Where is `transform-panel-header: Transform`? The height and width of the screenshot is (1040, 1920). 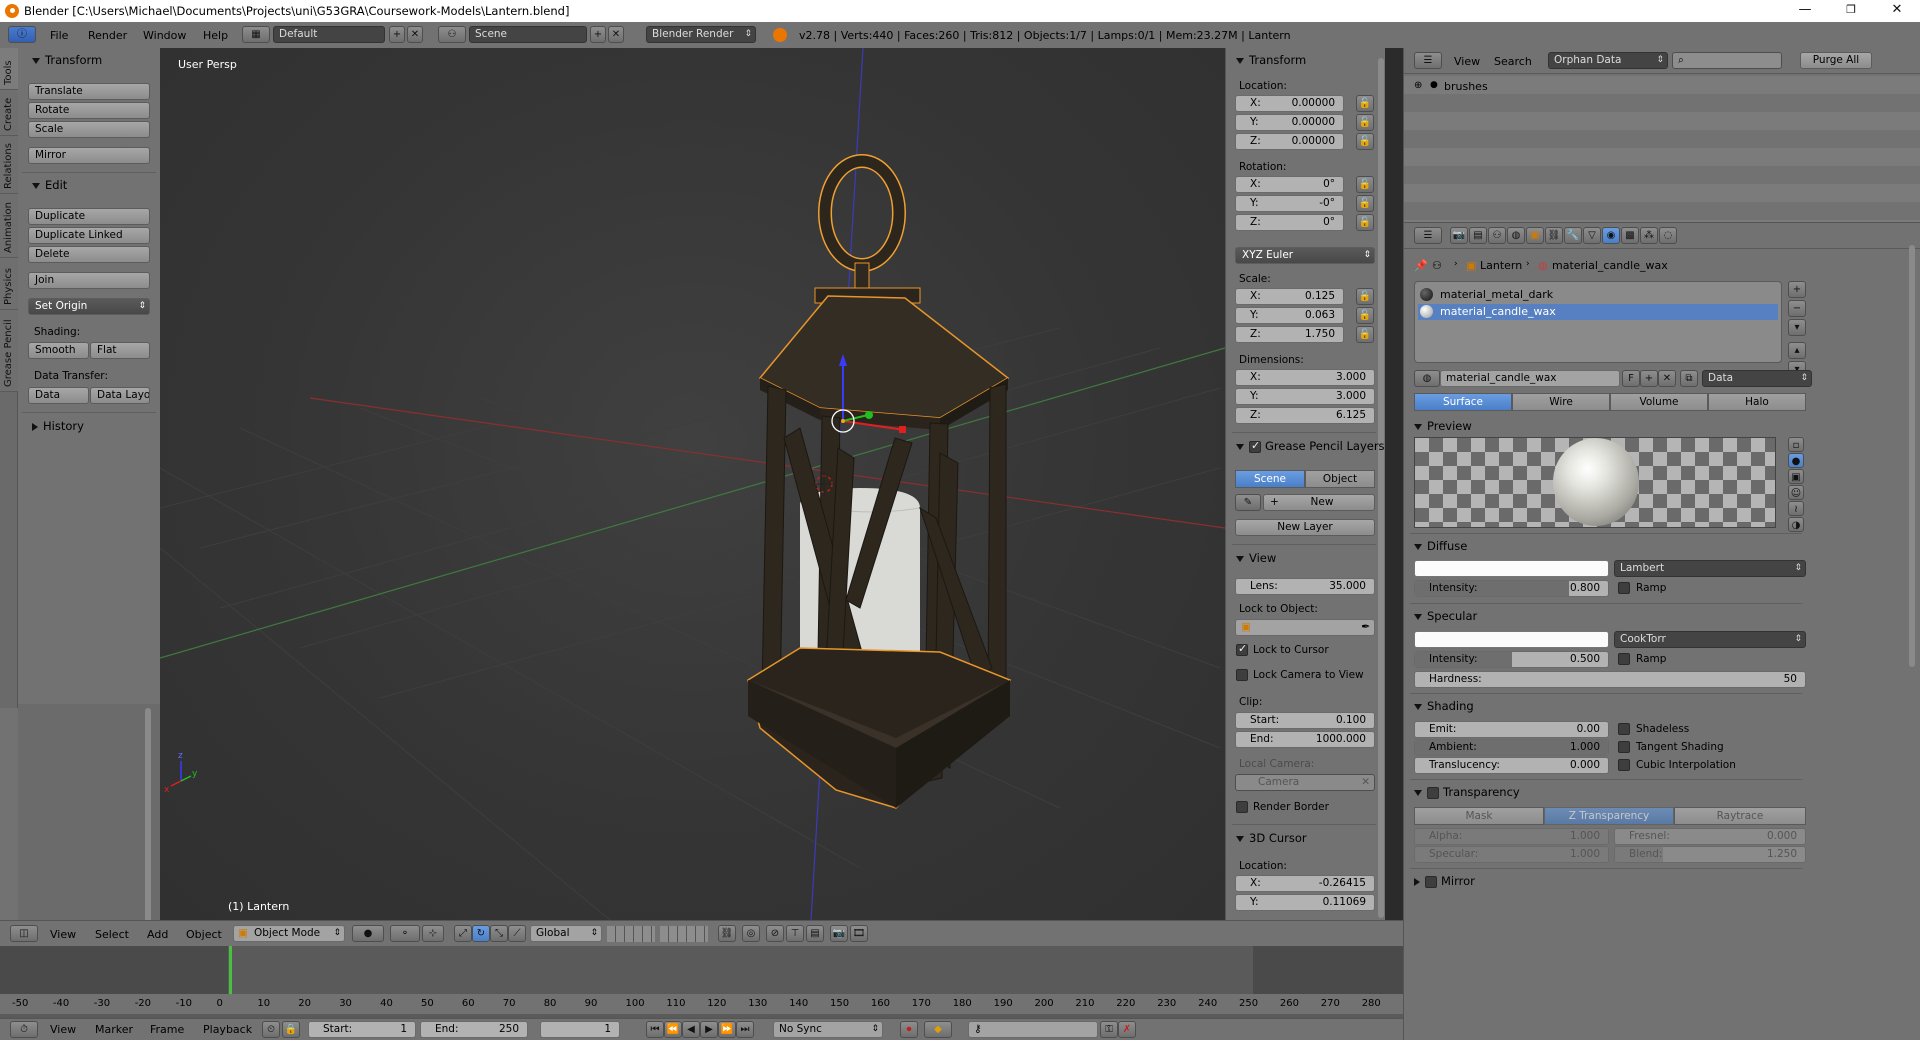
transform-panel-header: Transform is located at coordinates (67, 60).